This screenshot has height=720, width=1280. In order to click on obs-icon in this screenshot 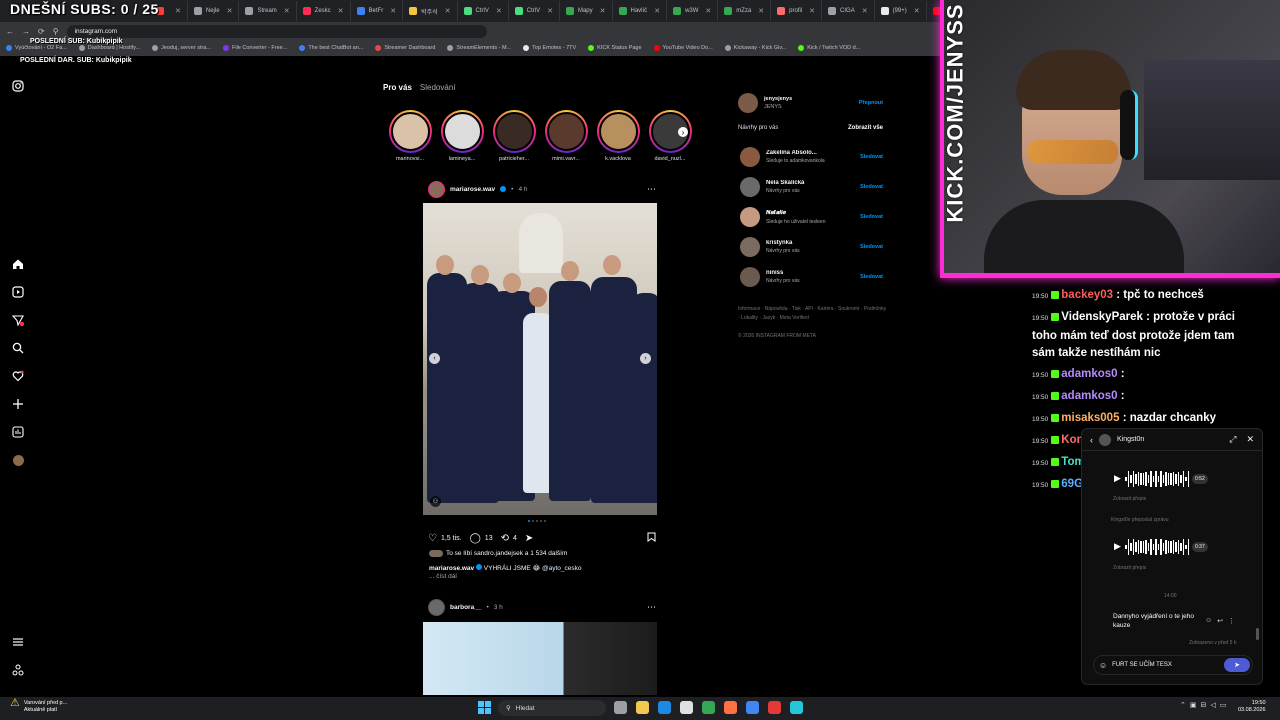, I will do `click(774, 707)`.